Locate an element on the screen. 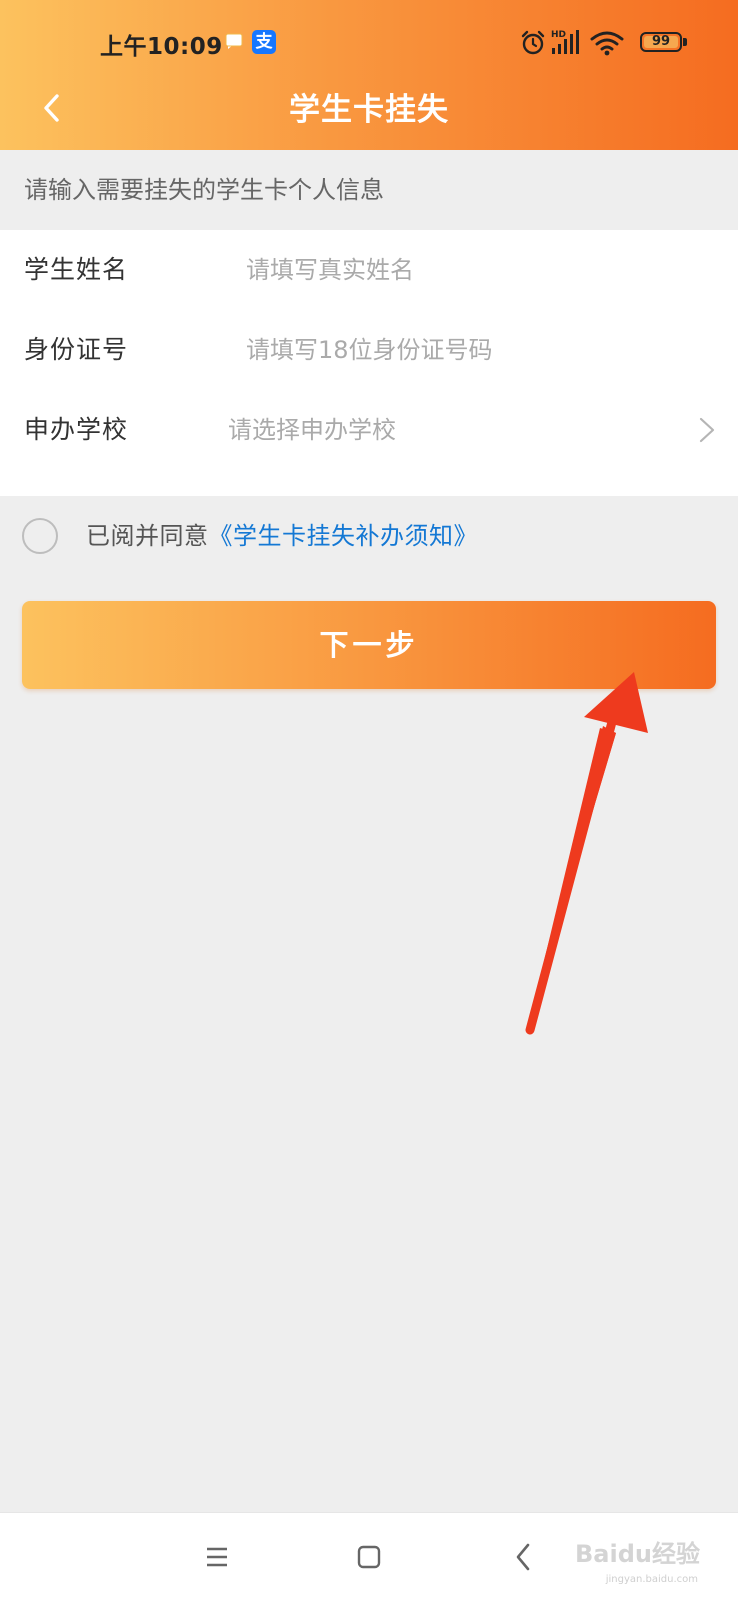 The height and width of the screenshot is (1601, 738). status-time: 上午10:09 is located at coordinates (161, 47).